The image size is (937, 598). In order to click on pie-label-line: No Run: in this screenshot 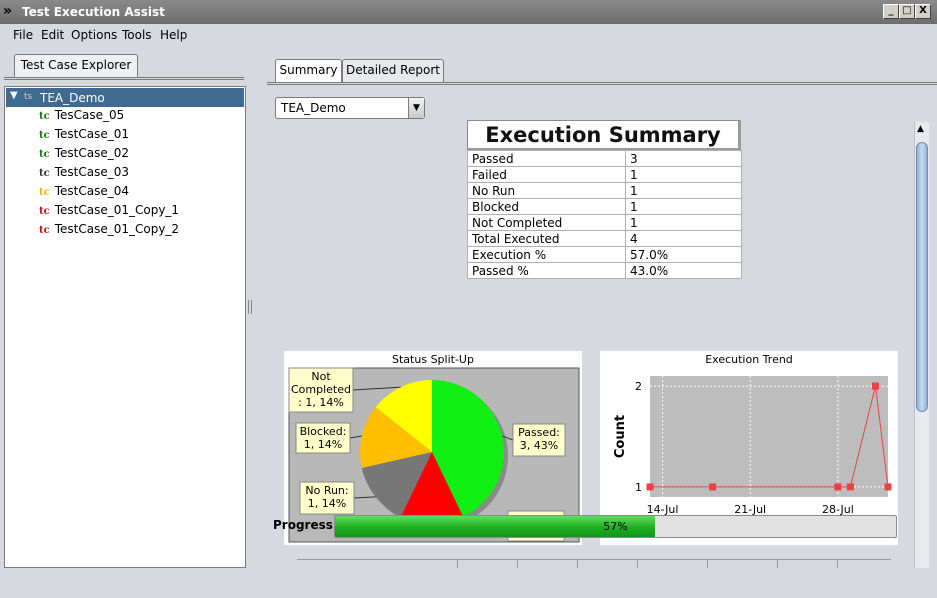, I will do `click(326, 490)`.